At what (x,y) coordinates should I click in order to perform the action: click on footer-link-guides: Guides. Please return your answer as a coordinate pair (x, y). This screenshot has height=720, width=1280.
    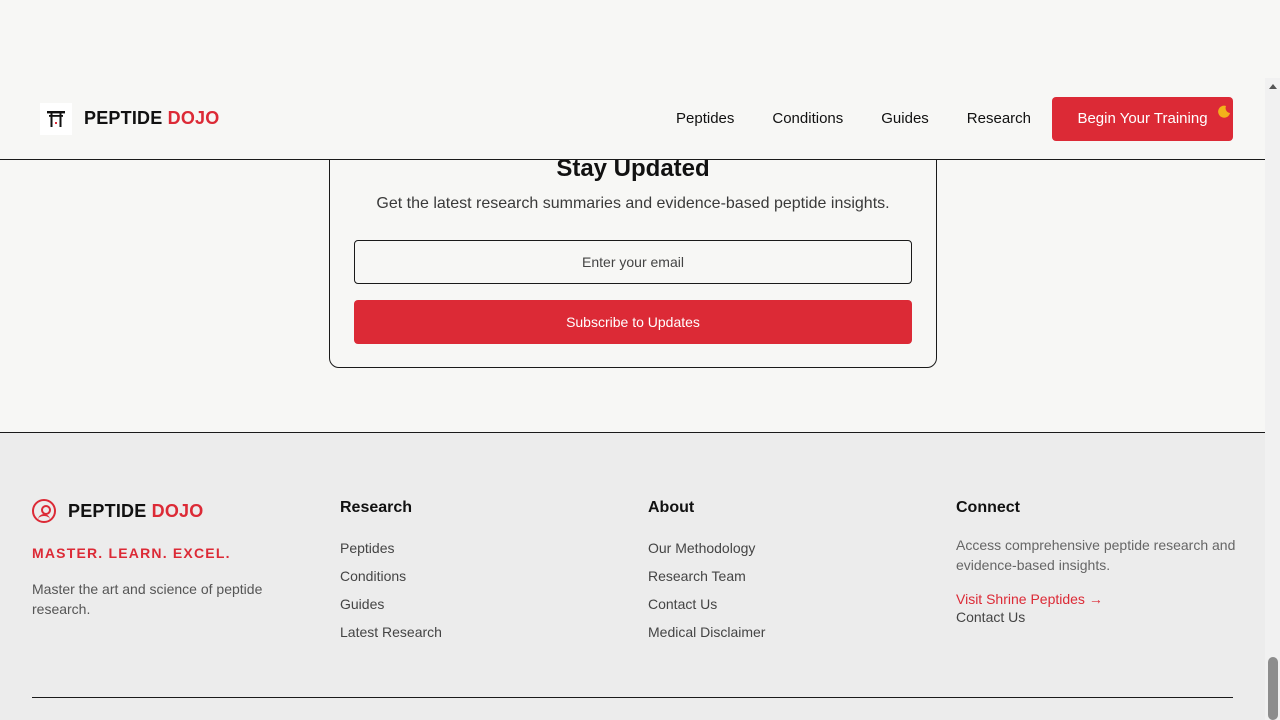
    Looking at the image, I should click on (391, 604).